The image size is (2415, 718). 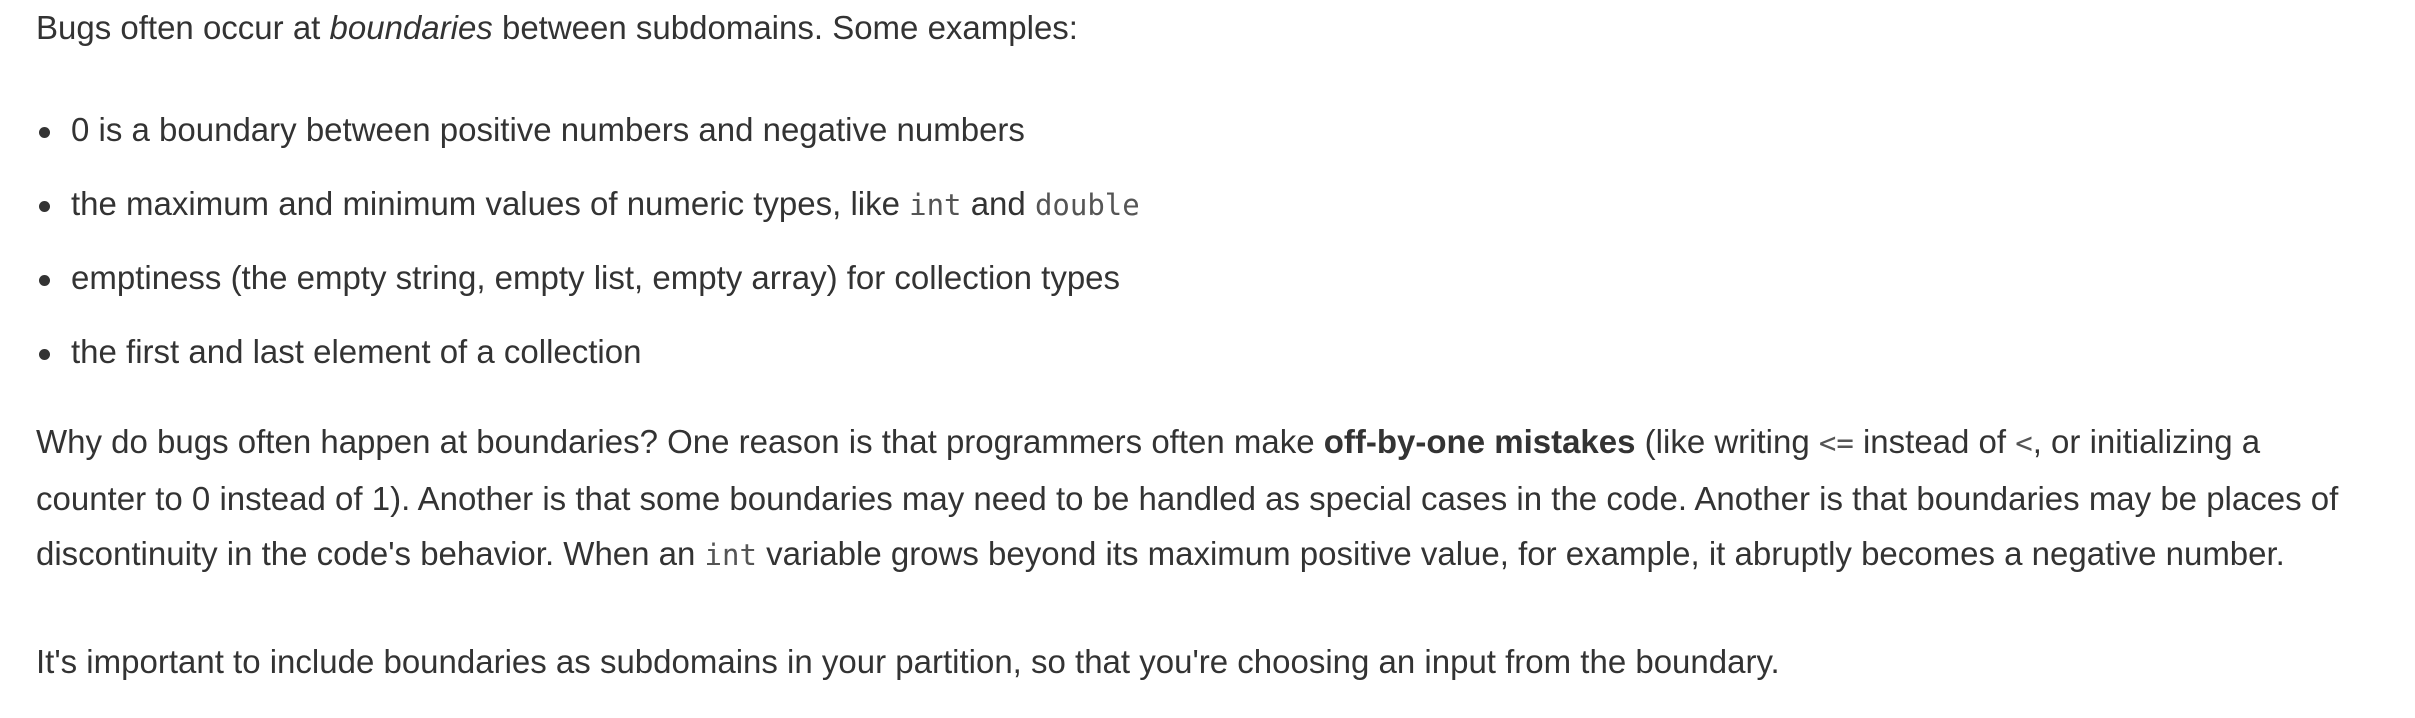 What do you see at coordinates (1479, 441) in the screenshot?
I see `off-by-one-bold: off-by-one mistakes` at bounding box center [1479, 441].